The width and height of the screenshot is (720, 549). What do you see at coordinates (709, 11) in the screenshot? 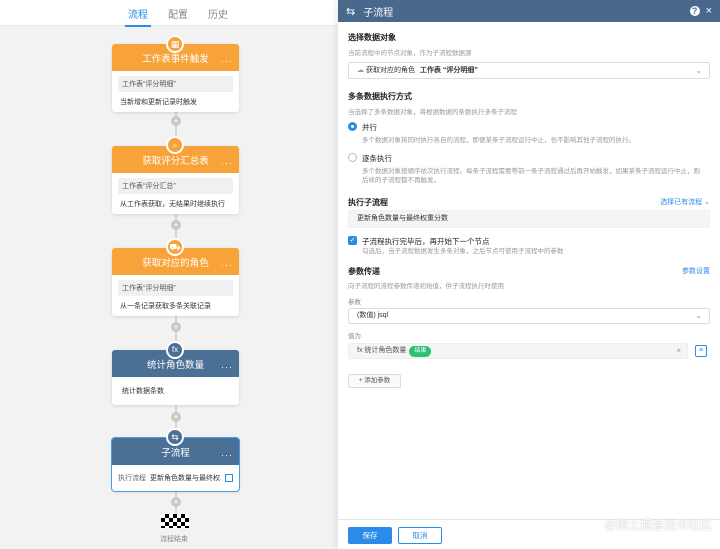
I see `close-icon: ×` at bounding box center [709, 11].